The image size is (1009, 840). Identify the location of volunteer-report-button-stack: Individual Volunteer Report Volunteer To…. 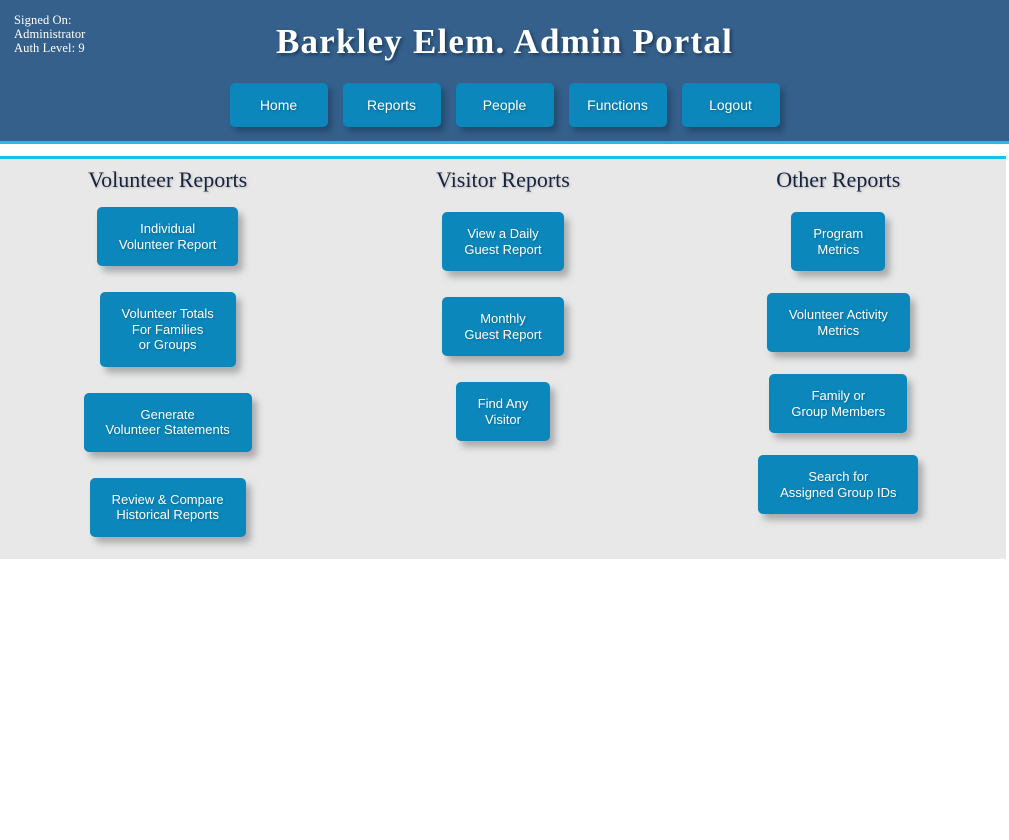
(167, 372).